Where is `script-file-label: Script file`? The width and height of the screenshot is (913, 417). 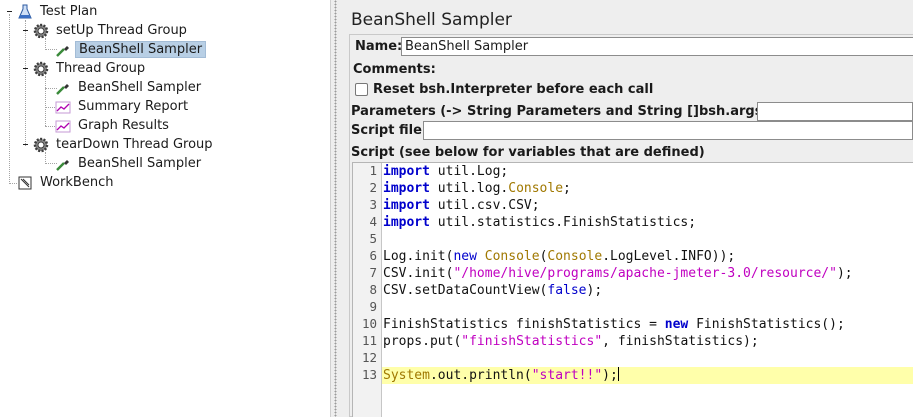 script-file-label: Script file is located at coordinates (386, 130).